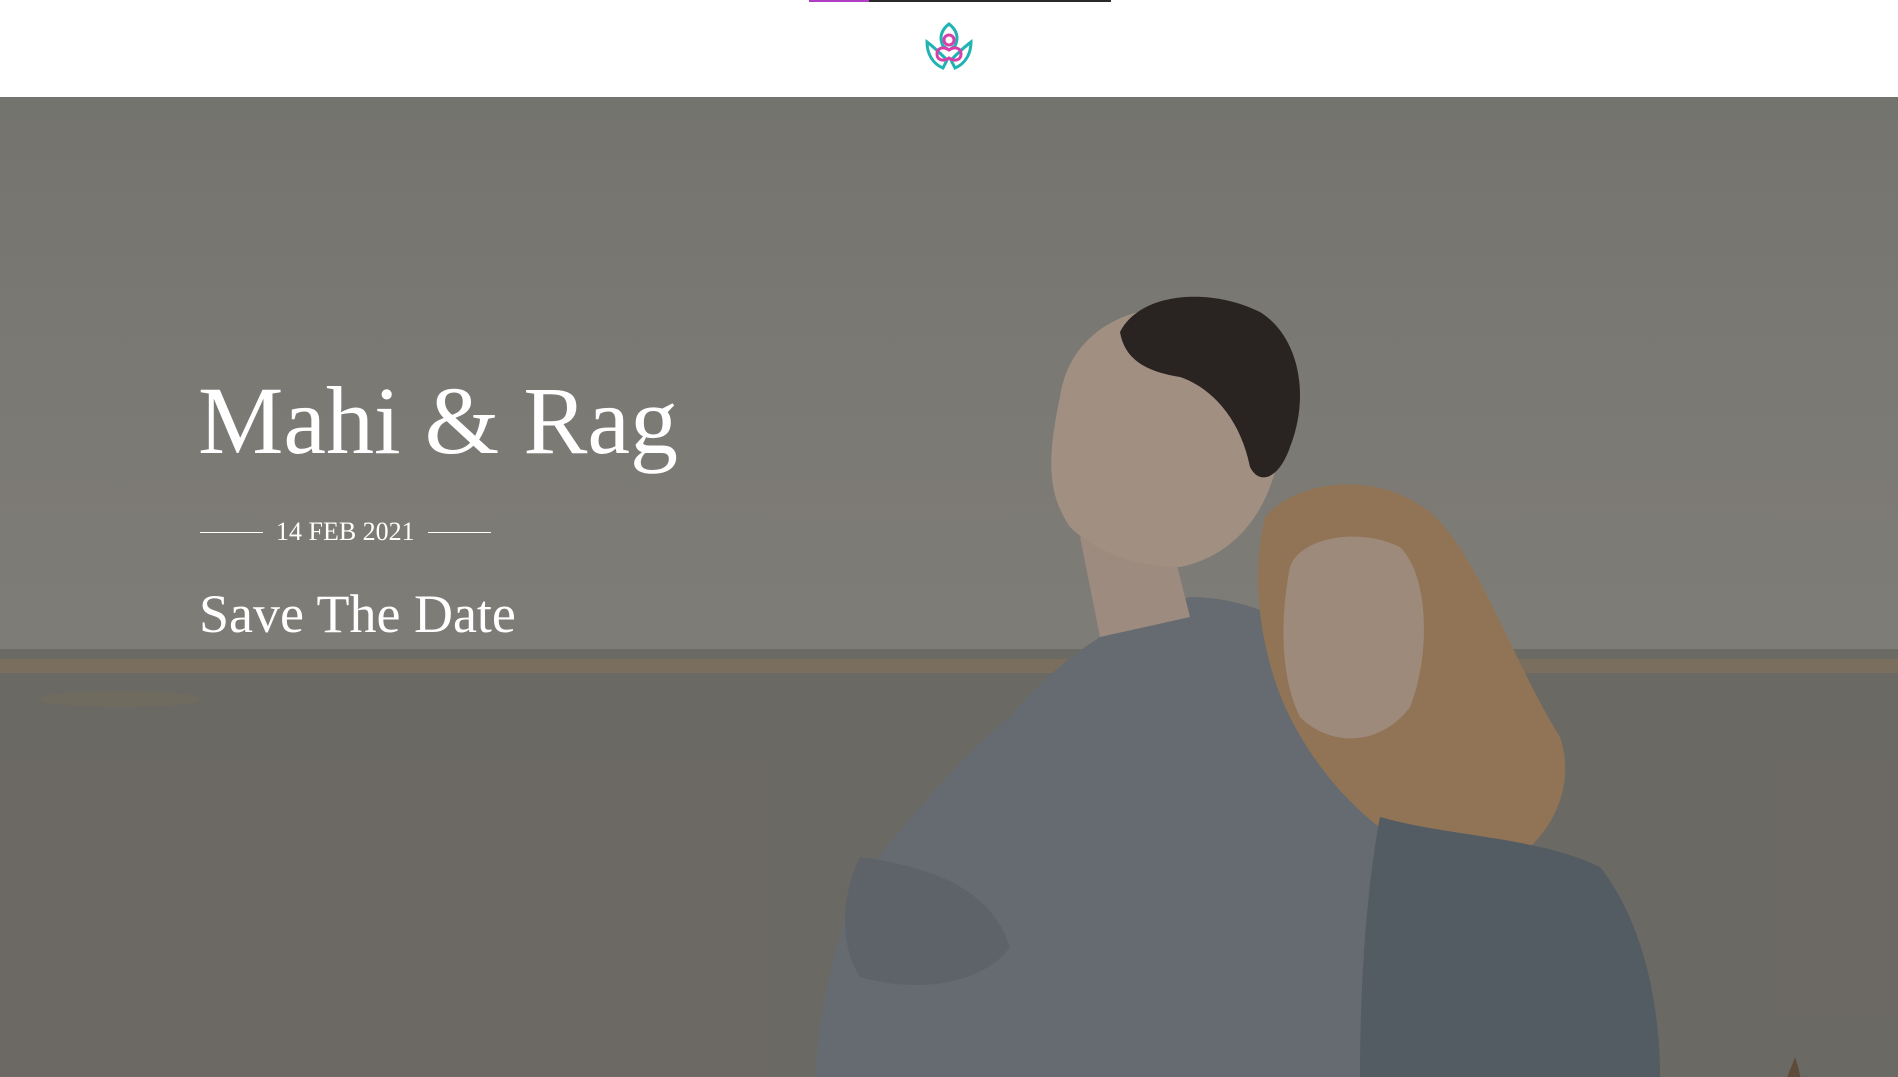  I want to click on site-header, so click(949, 48).